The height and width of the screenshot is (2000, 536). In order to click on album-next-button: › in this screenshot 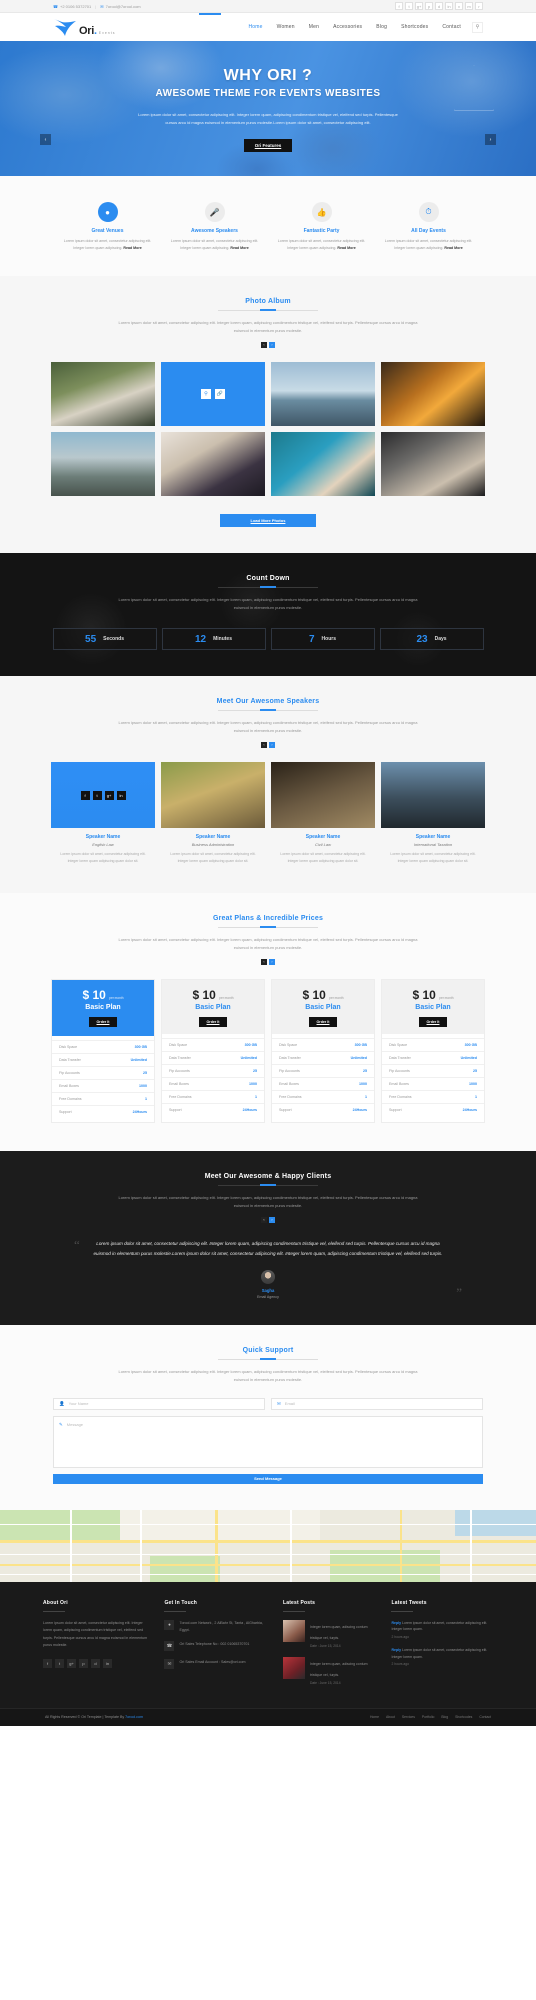, I will do `click(272, 345)`.